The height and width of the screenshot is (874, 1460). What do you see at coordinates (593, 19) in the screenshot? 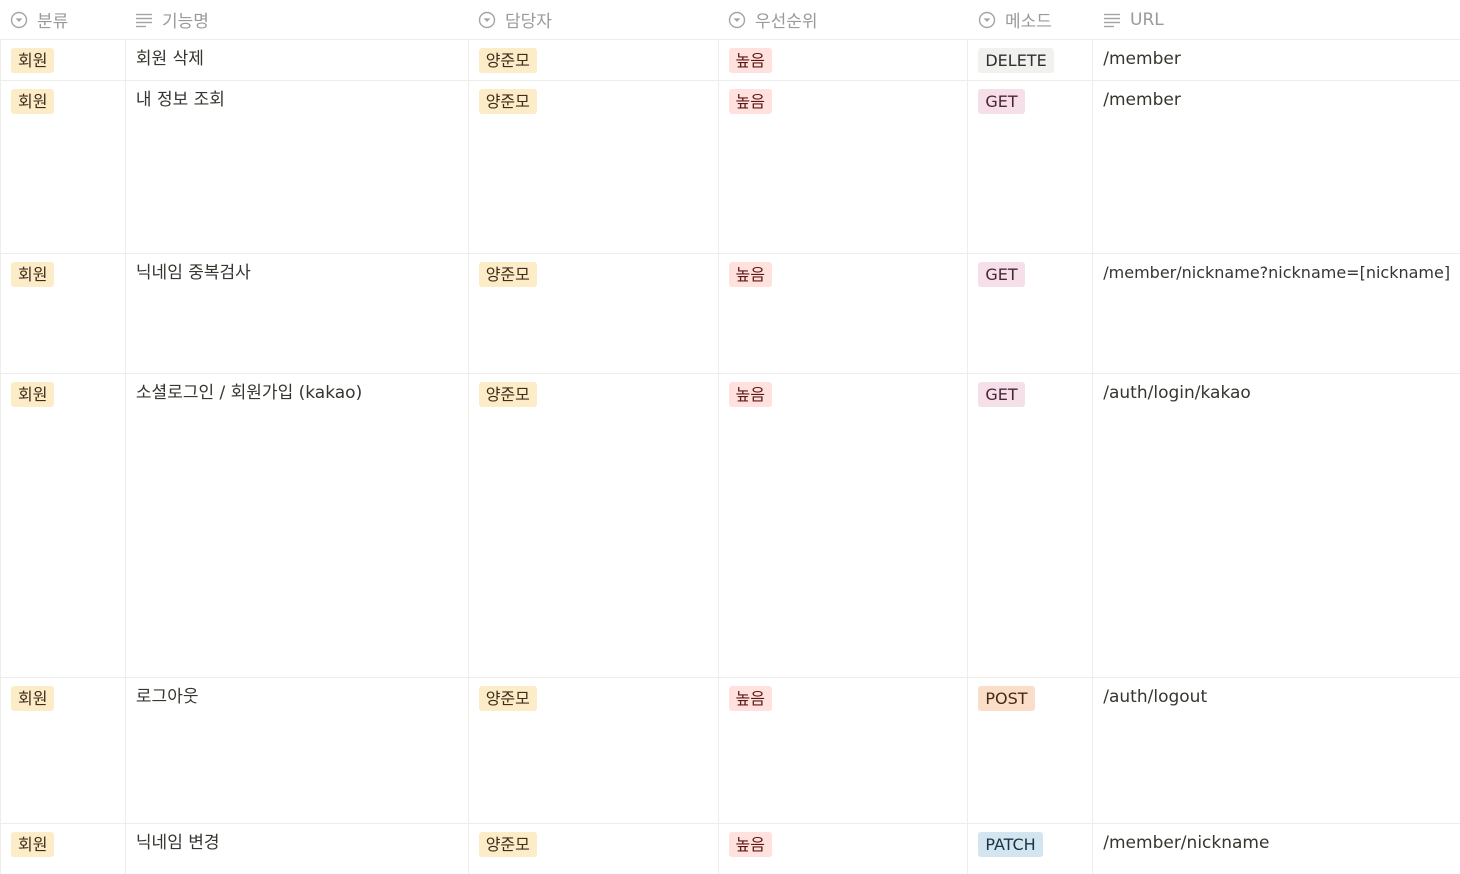
I see `column-header-assignee: 담당자` at bounding box center [593, 19].